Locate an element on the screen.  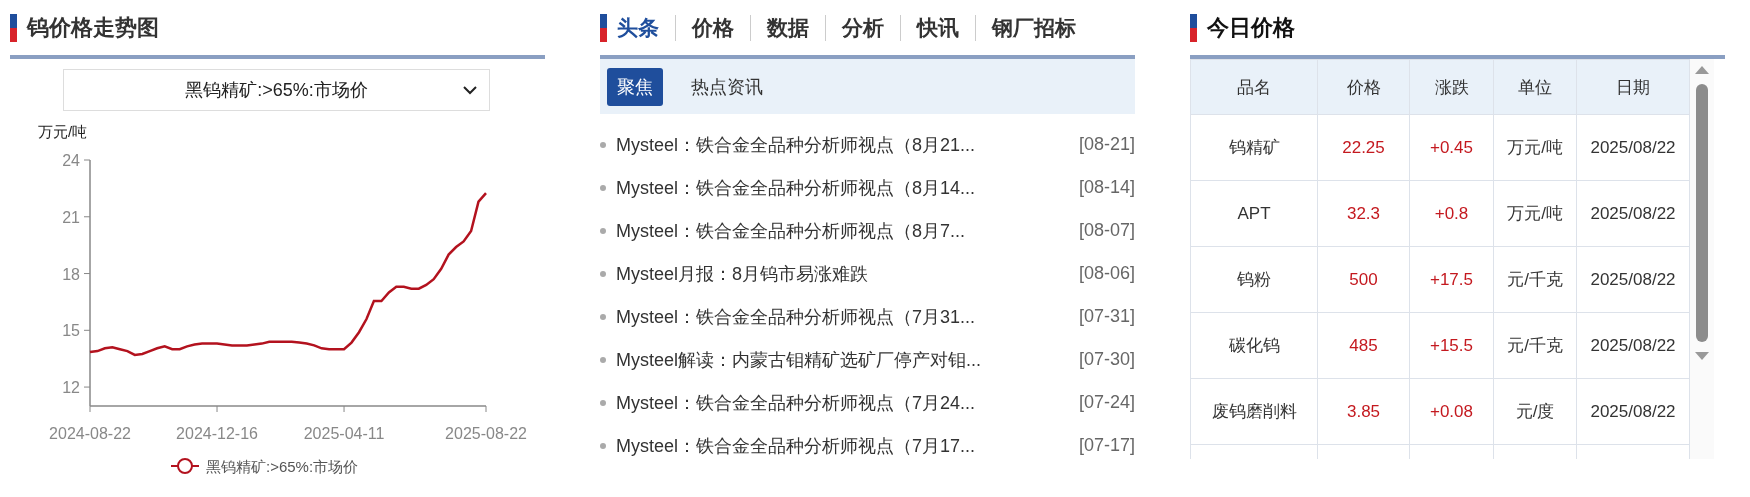
column-header: 价格 is located at coordinates (1363, 87).